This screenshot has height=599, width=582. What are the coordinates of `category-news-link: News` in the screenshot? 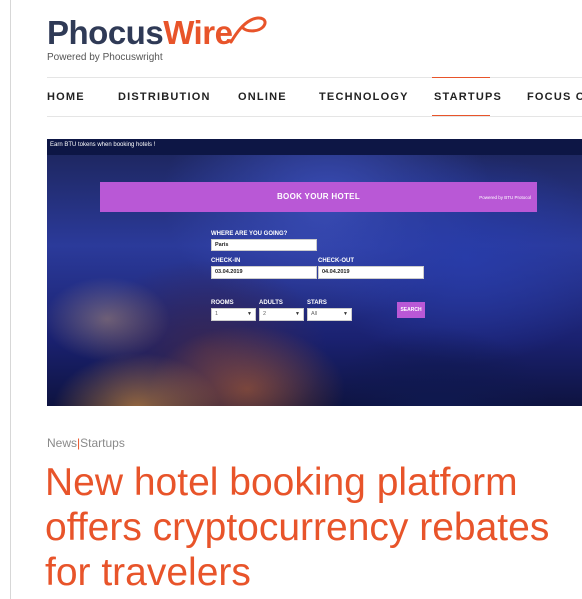 It's located at (62, 443).